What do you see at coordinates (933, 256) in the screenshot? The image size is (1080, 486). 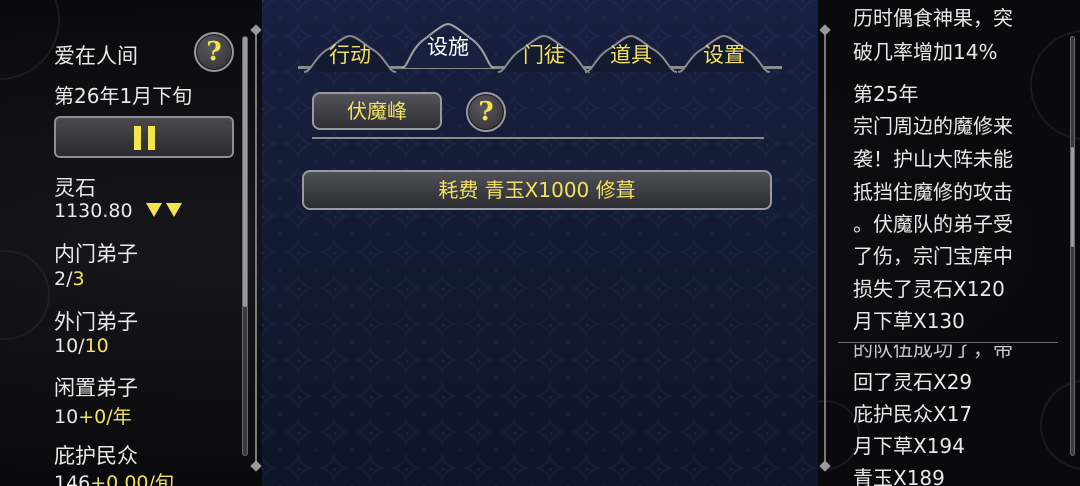 I see `log-line: 了伤，宗门宝库中` at bounding box center [933, 256].